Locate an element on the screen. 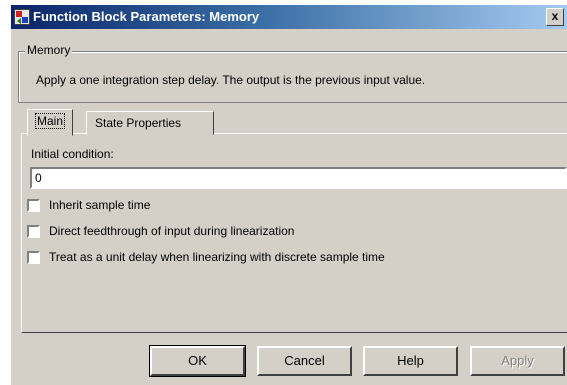 Image resolution: width=567 pixels, height=385 pixels. cancel-button: Cancel is located at coordinates (304, 361).